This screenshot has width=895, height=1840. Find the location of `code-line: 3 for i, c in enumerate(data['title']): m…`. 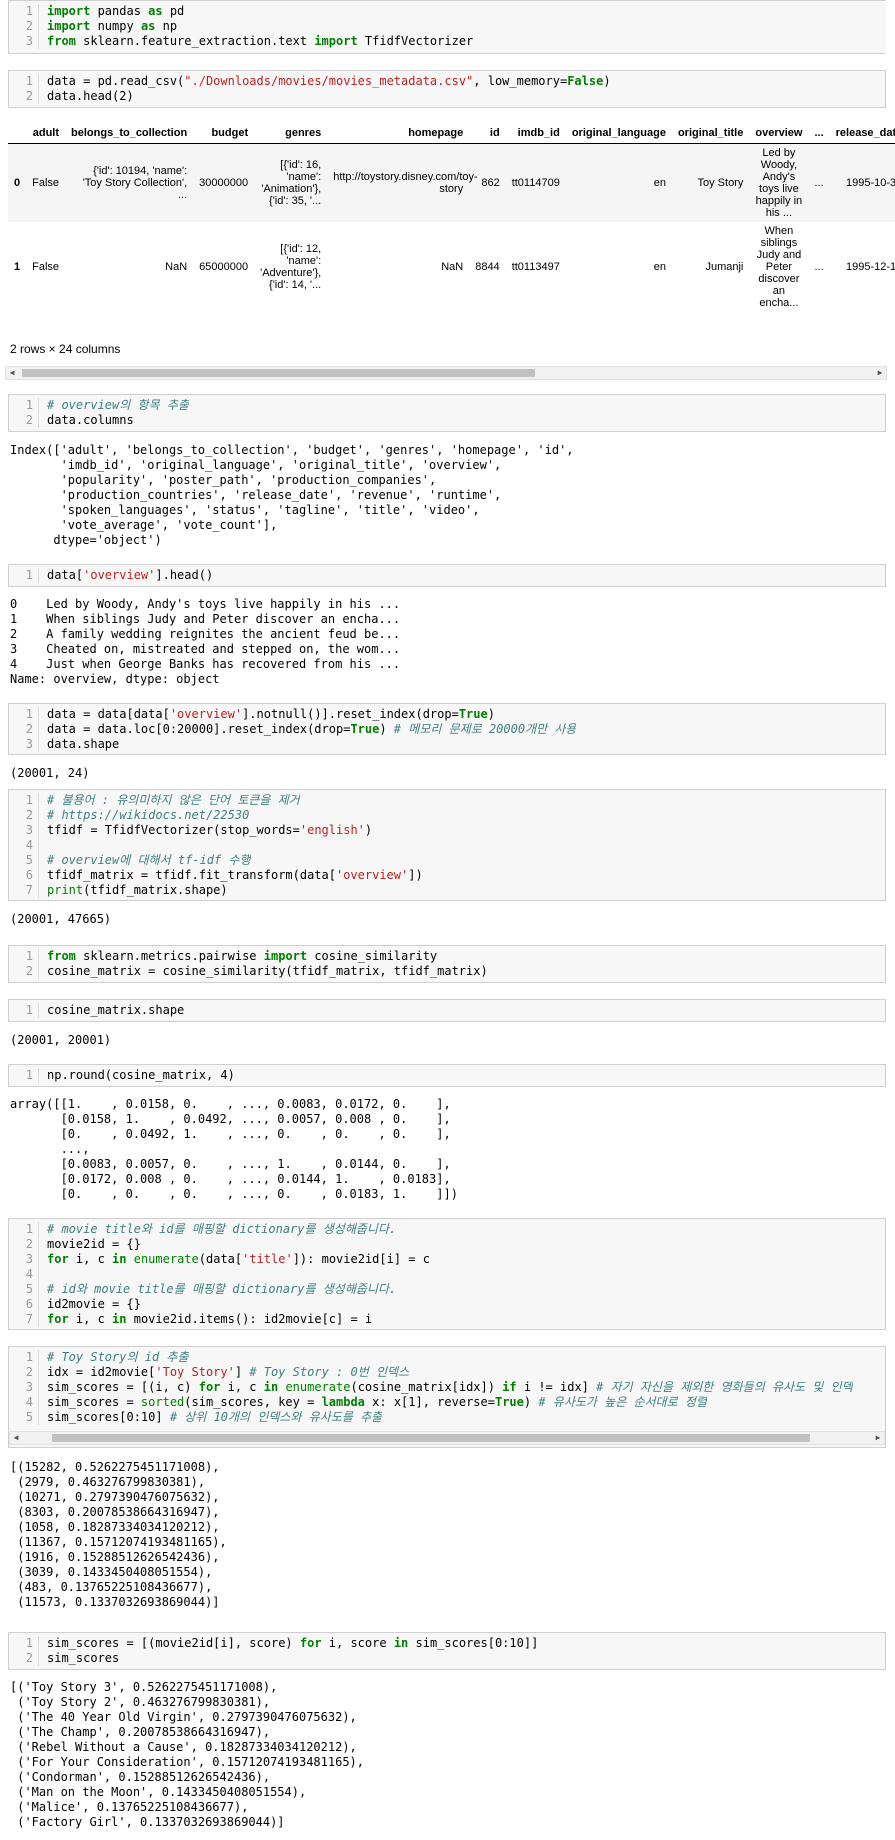

code-line: 3 for i, c in enumerate(data['title']): m… is located at coordinates (447, 1259).